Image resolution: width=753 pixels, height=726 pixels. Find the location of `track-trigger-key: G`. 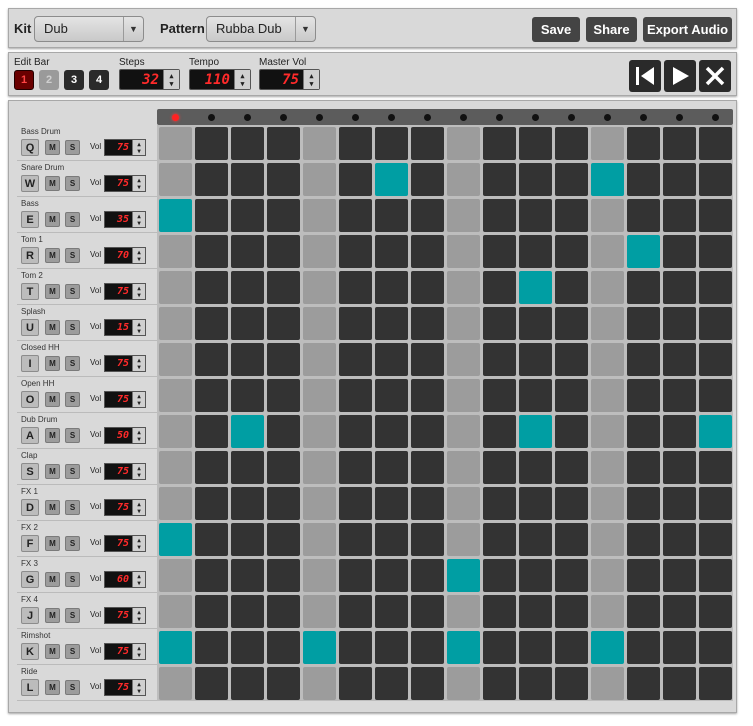

track-trigger-key: G is located at coordinates (30, 579).